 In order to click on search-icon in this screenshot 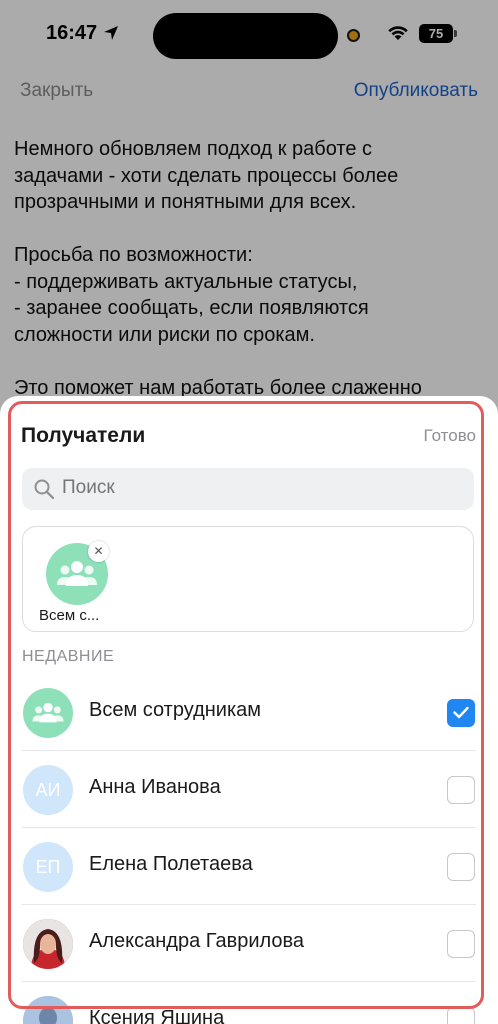, I will do `click(44, 489)`.